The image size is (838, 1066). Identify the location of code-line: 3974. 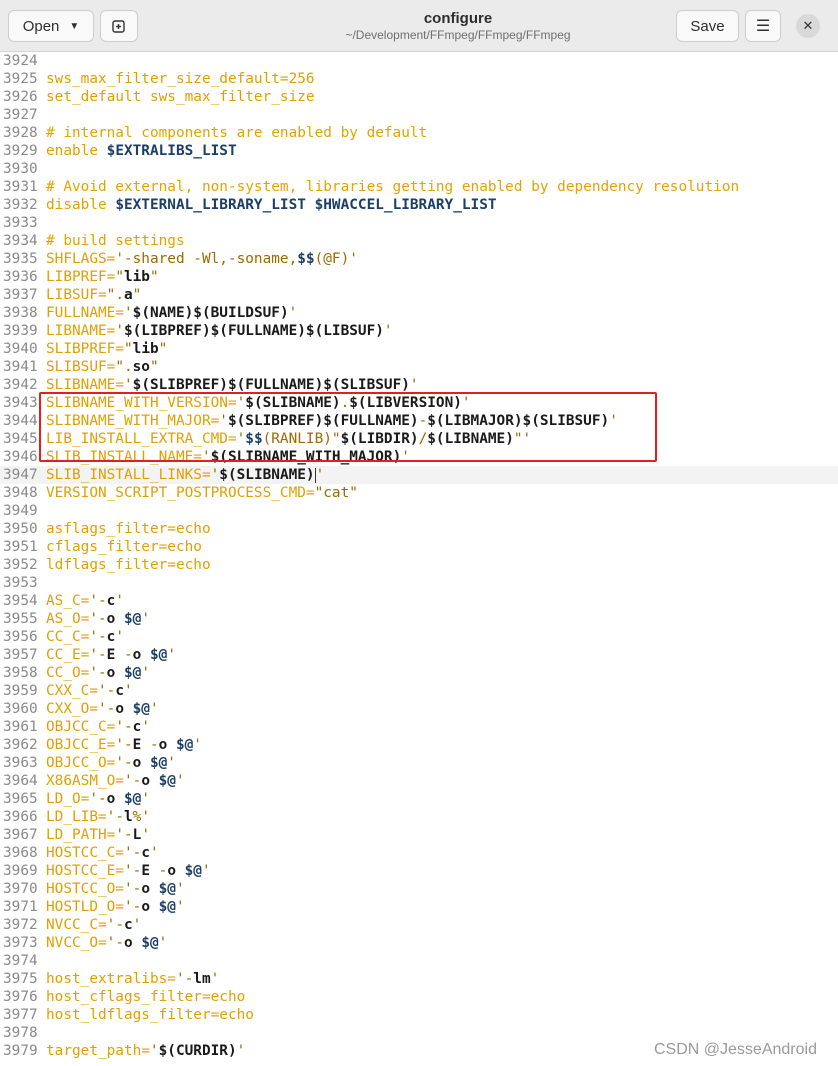
(419, 961).